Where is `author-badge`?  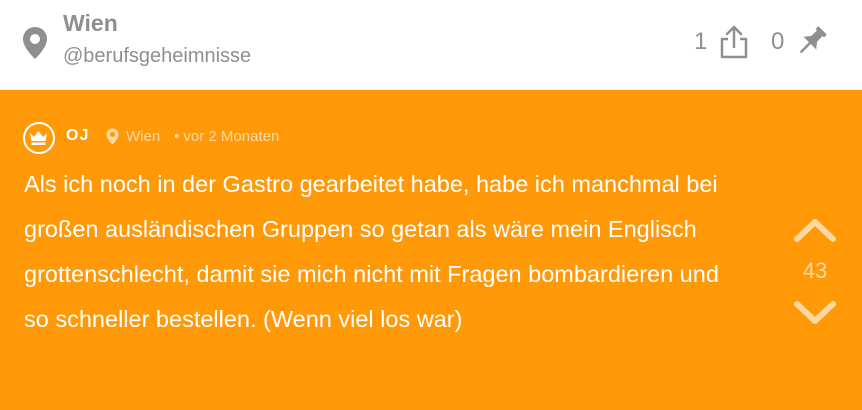
author-badge is located at coordinates (39, 138).